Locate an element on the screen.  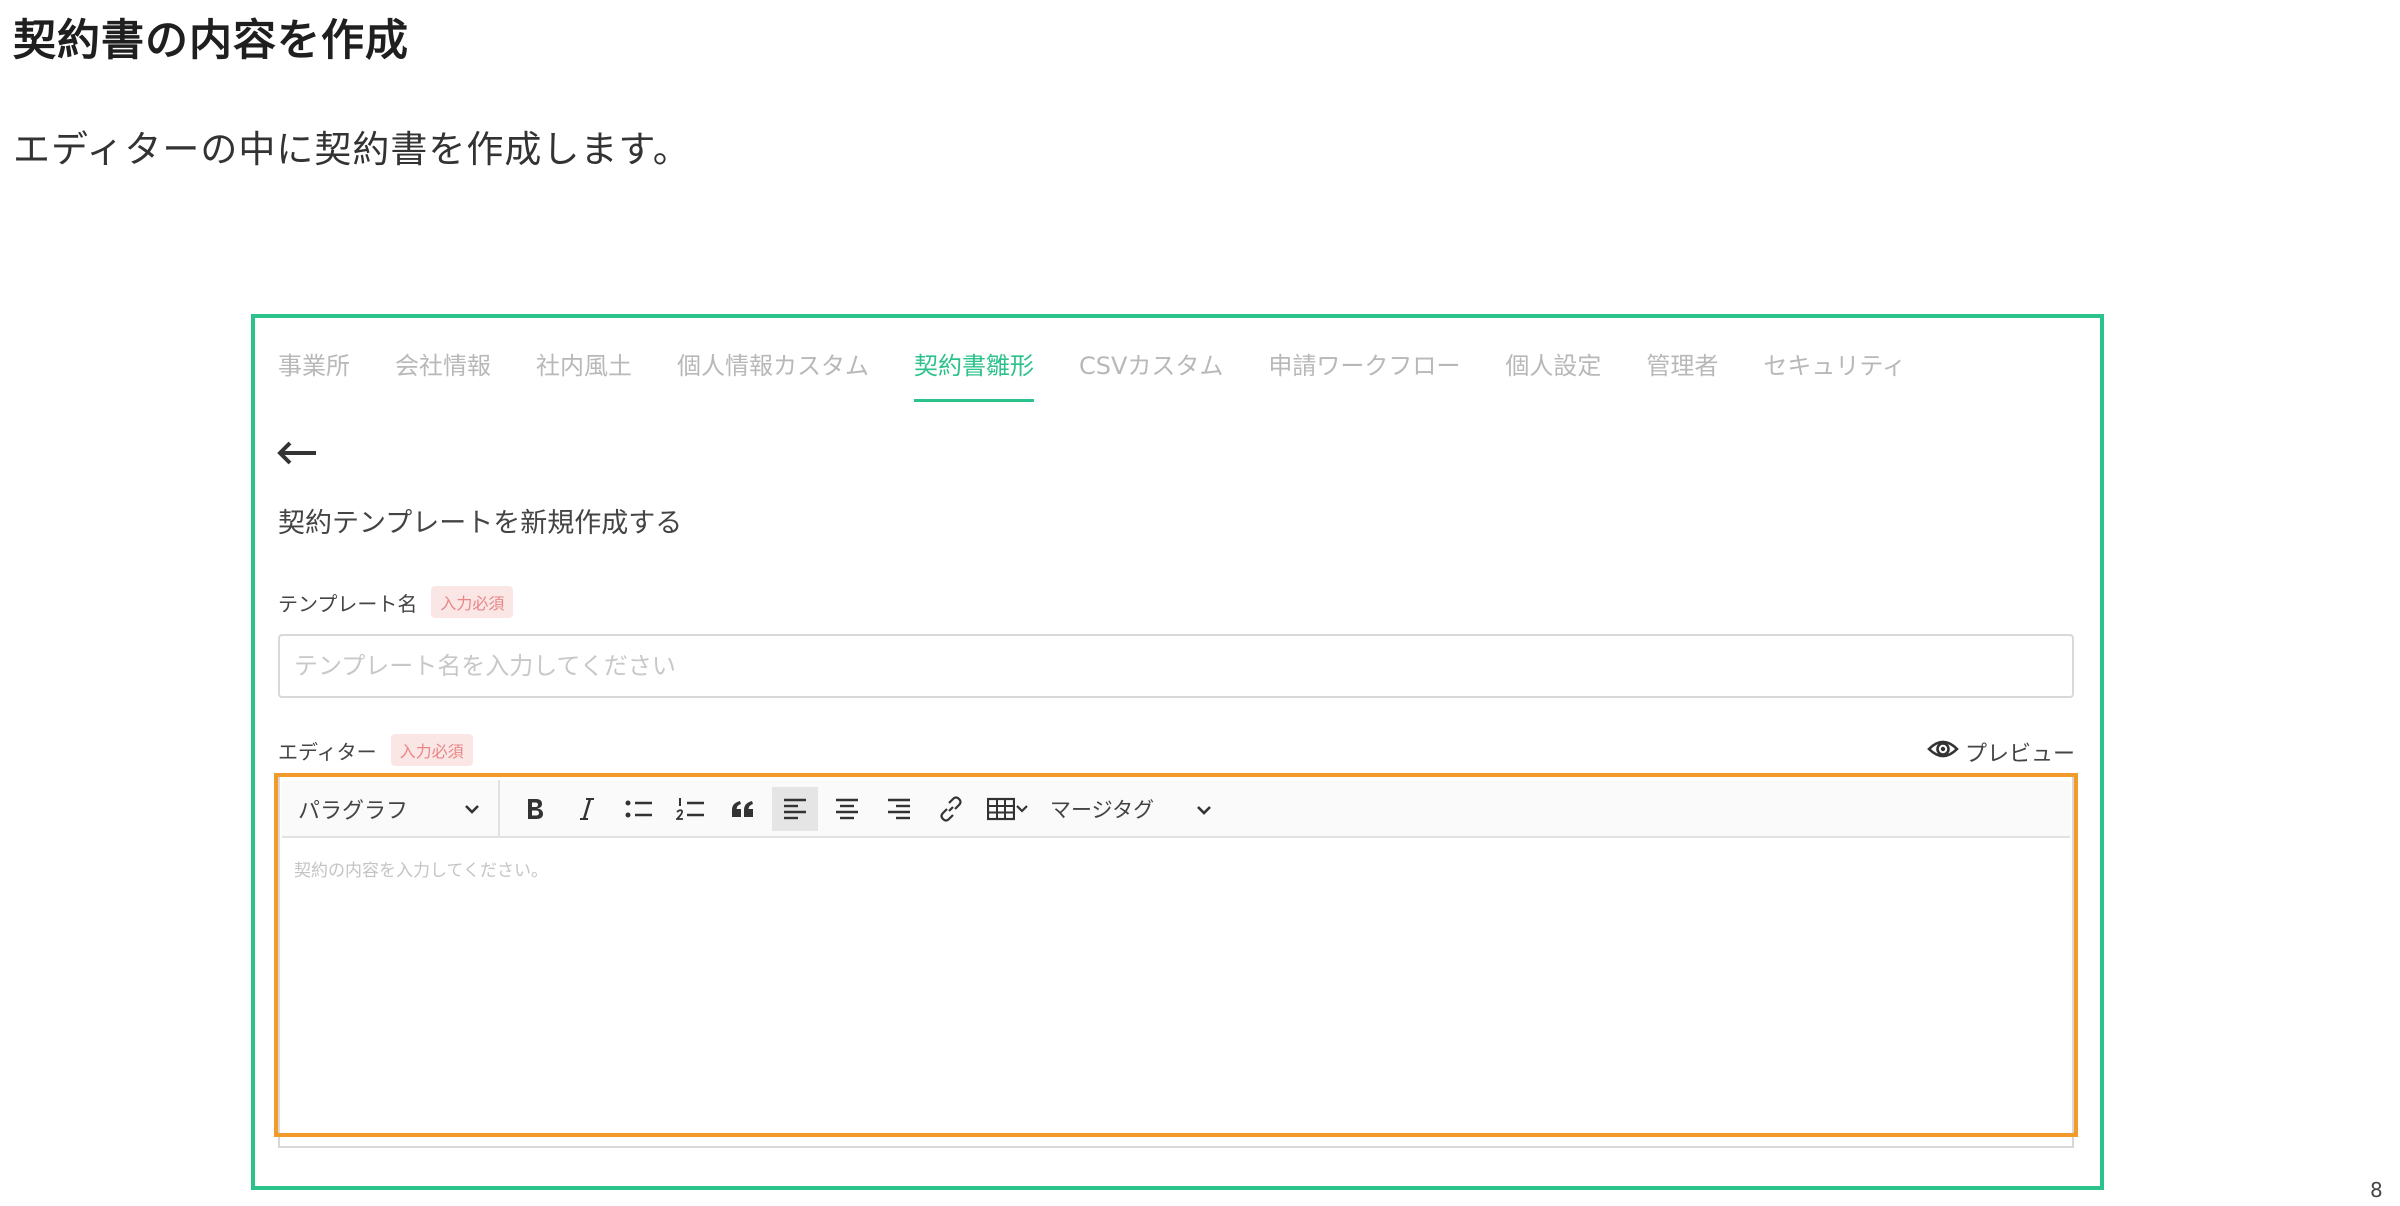
link-button is located at coordinates (951, 809).